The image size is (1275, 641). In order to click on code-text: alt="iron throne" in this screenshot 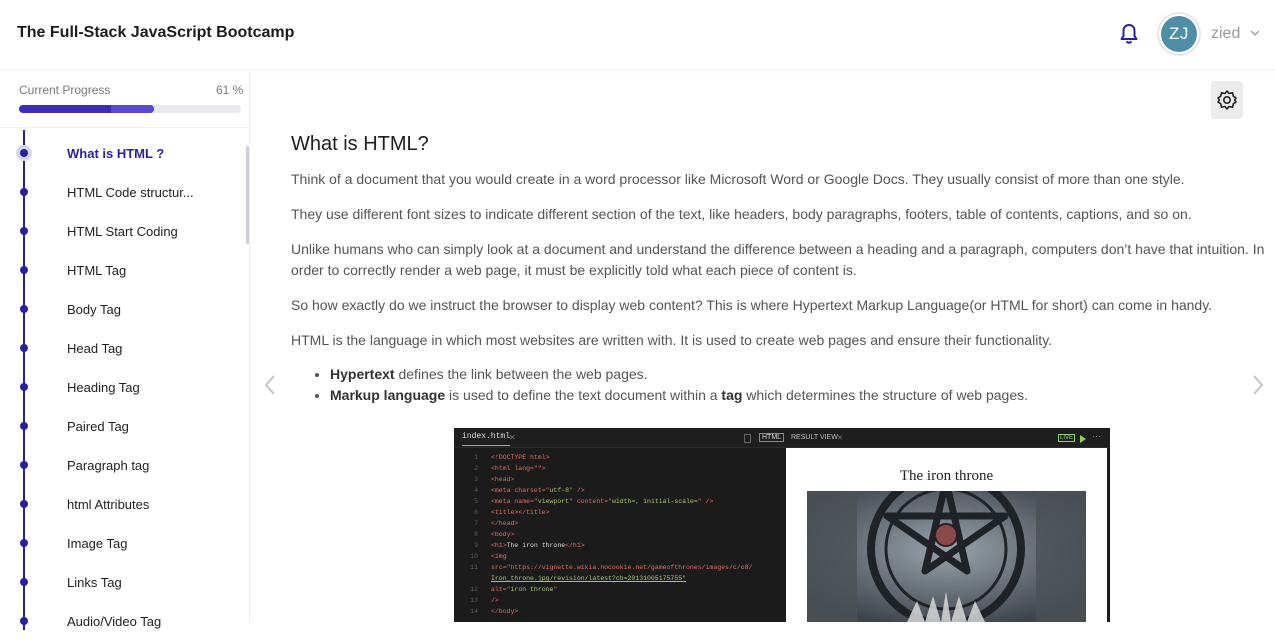, I will do `click(524, 589)`.